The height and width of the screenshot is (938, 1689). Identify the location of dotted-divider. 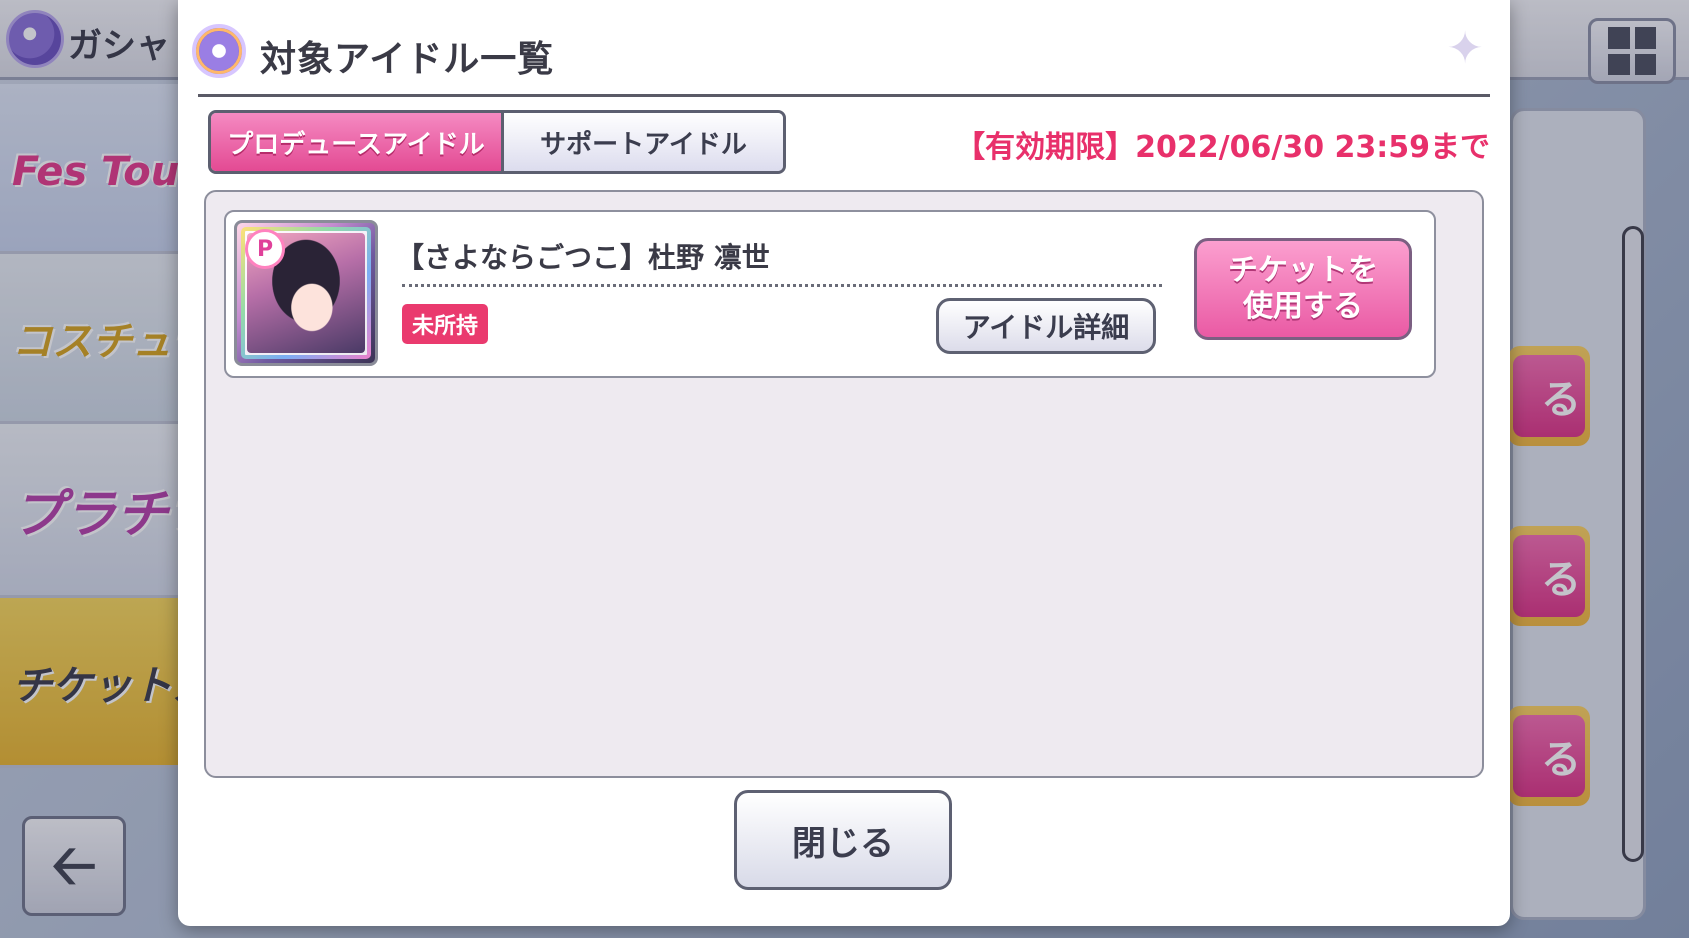
(782, 285).